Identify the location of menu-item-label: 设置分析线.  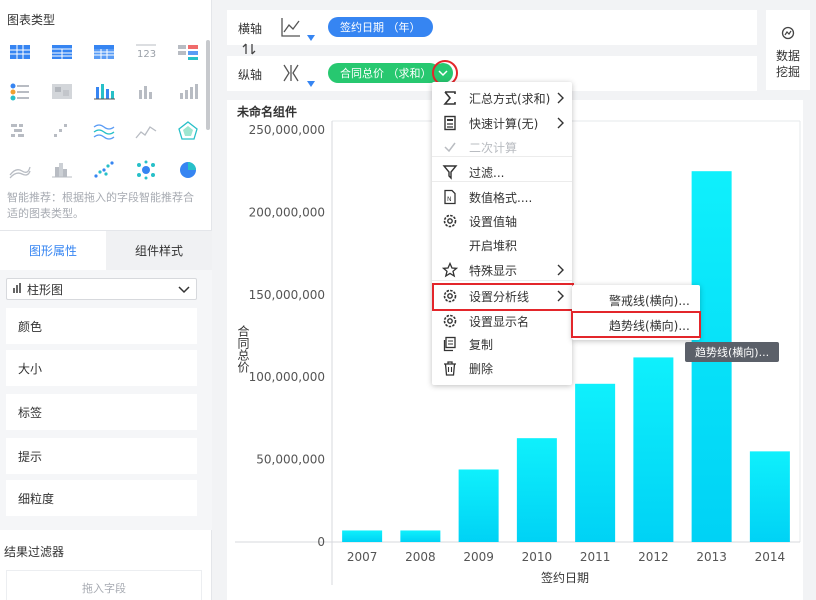
(499, 296).